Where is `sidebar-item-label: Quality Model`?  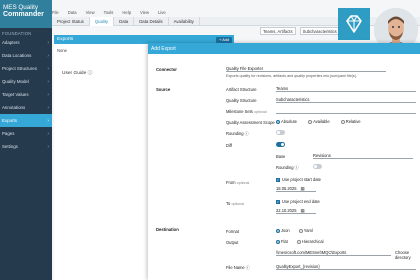 sidebar-item-label: Quality Model is located at coordinates (15, 81).